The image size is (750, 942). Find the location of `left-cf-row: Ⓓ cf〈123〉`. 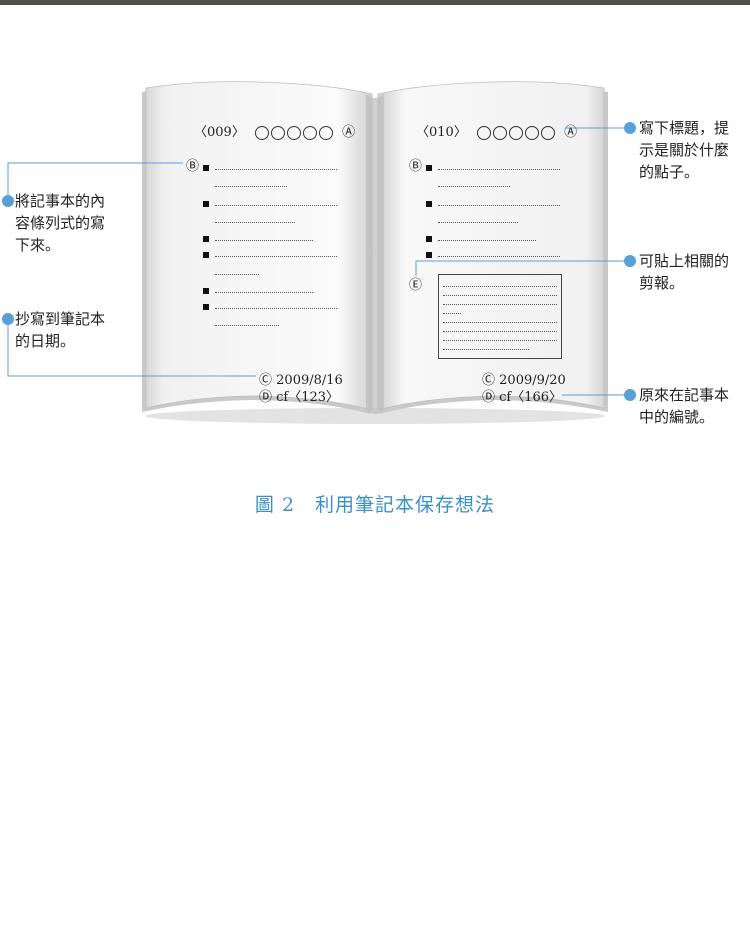

left-cf-row: Ⓓ cf〈123〉 is located at coordinates (299, 395).